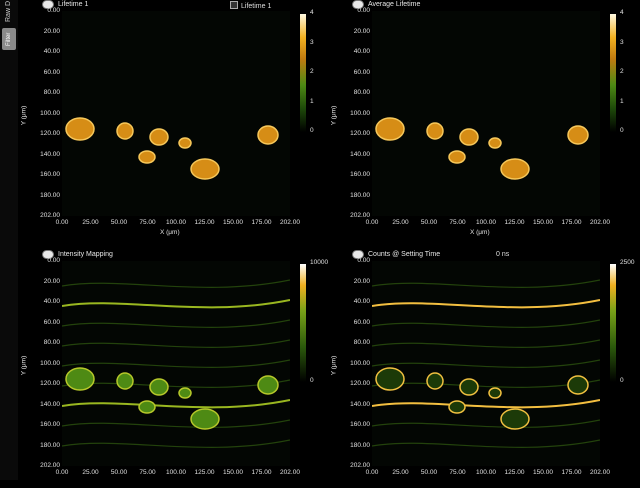 The image size is (640, 488). Describe the element at coordinates (361, 31) in the screenshot. I see `y-tick-label: 20.00` at that location.